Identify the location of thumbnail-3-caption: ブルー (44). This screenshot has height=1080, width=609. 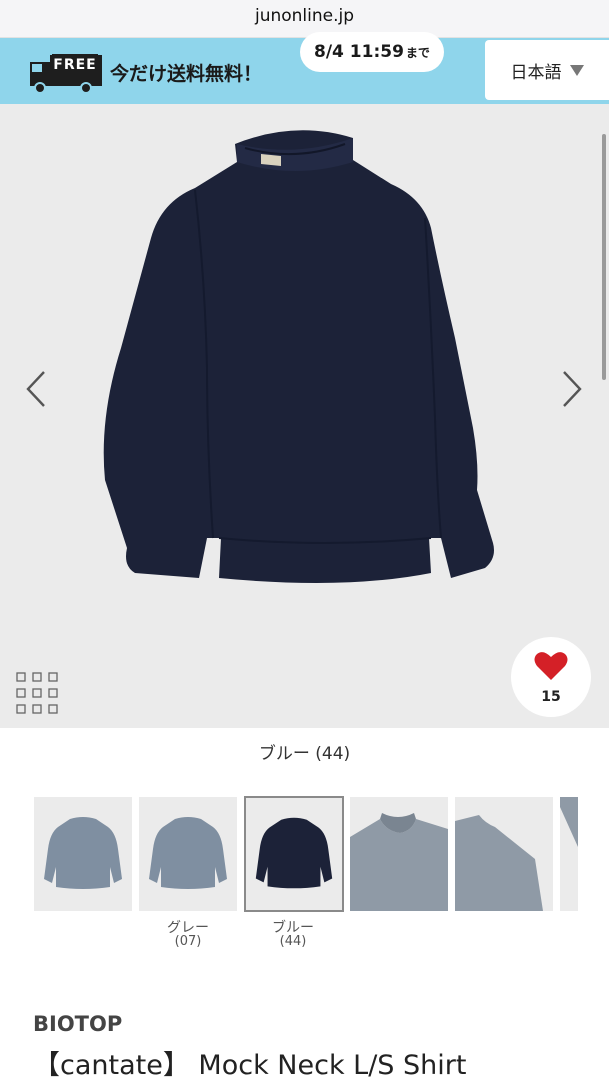
(293, 935).